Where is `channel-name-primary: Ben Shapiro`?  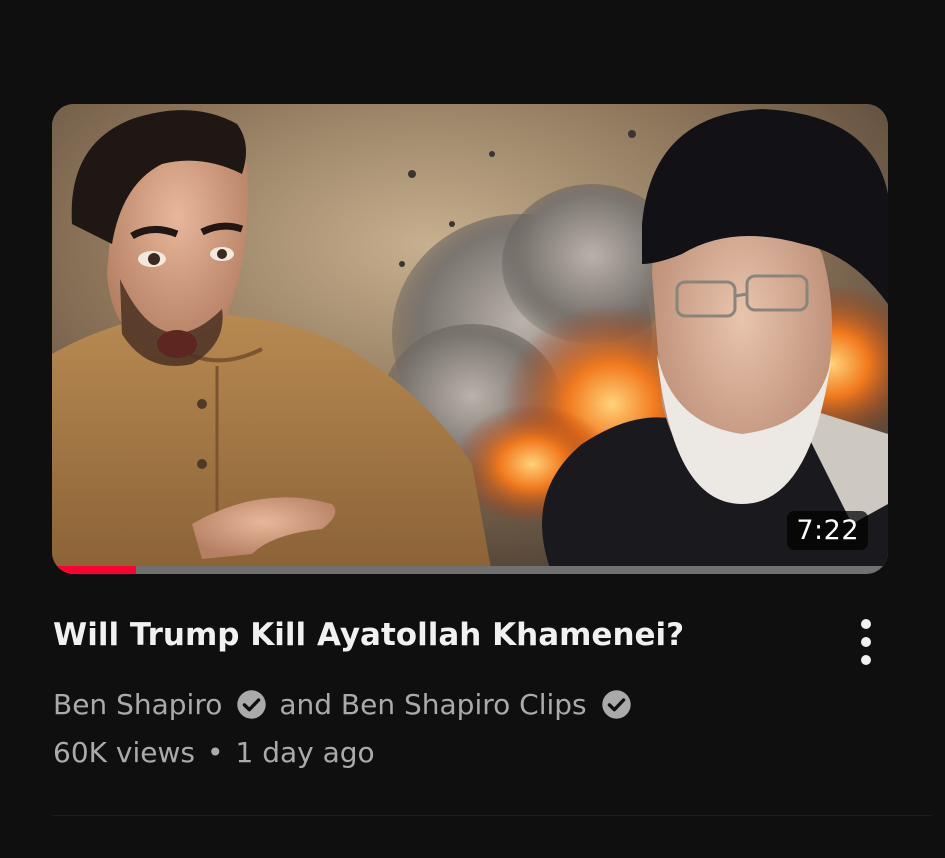 channel-name-primary: Ben Shapiro is located at coordinates (137, 704).